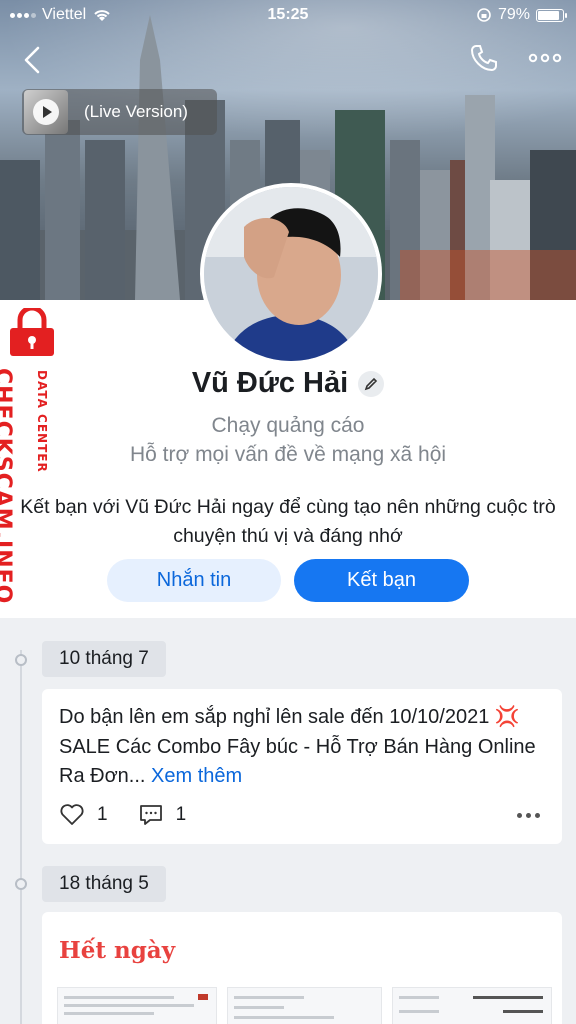 Image resolution: width=576 pixels, height=1024 pixels. Describe the element at coordinates (551, 15) in the screenshot. I see `battery-icon` at that location.